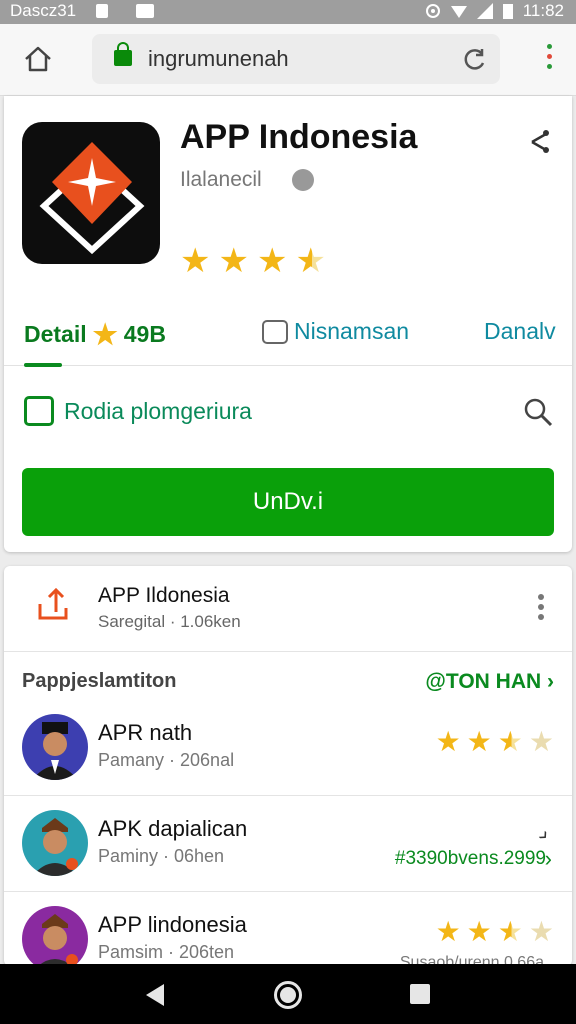  I want to click on item-subtitle: Paminy · 06hen, so click(161, 856).